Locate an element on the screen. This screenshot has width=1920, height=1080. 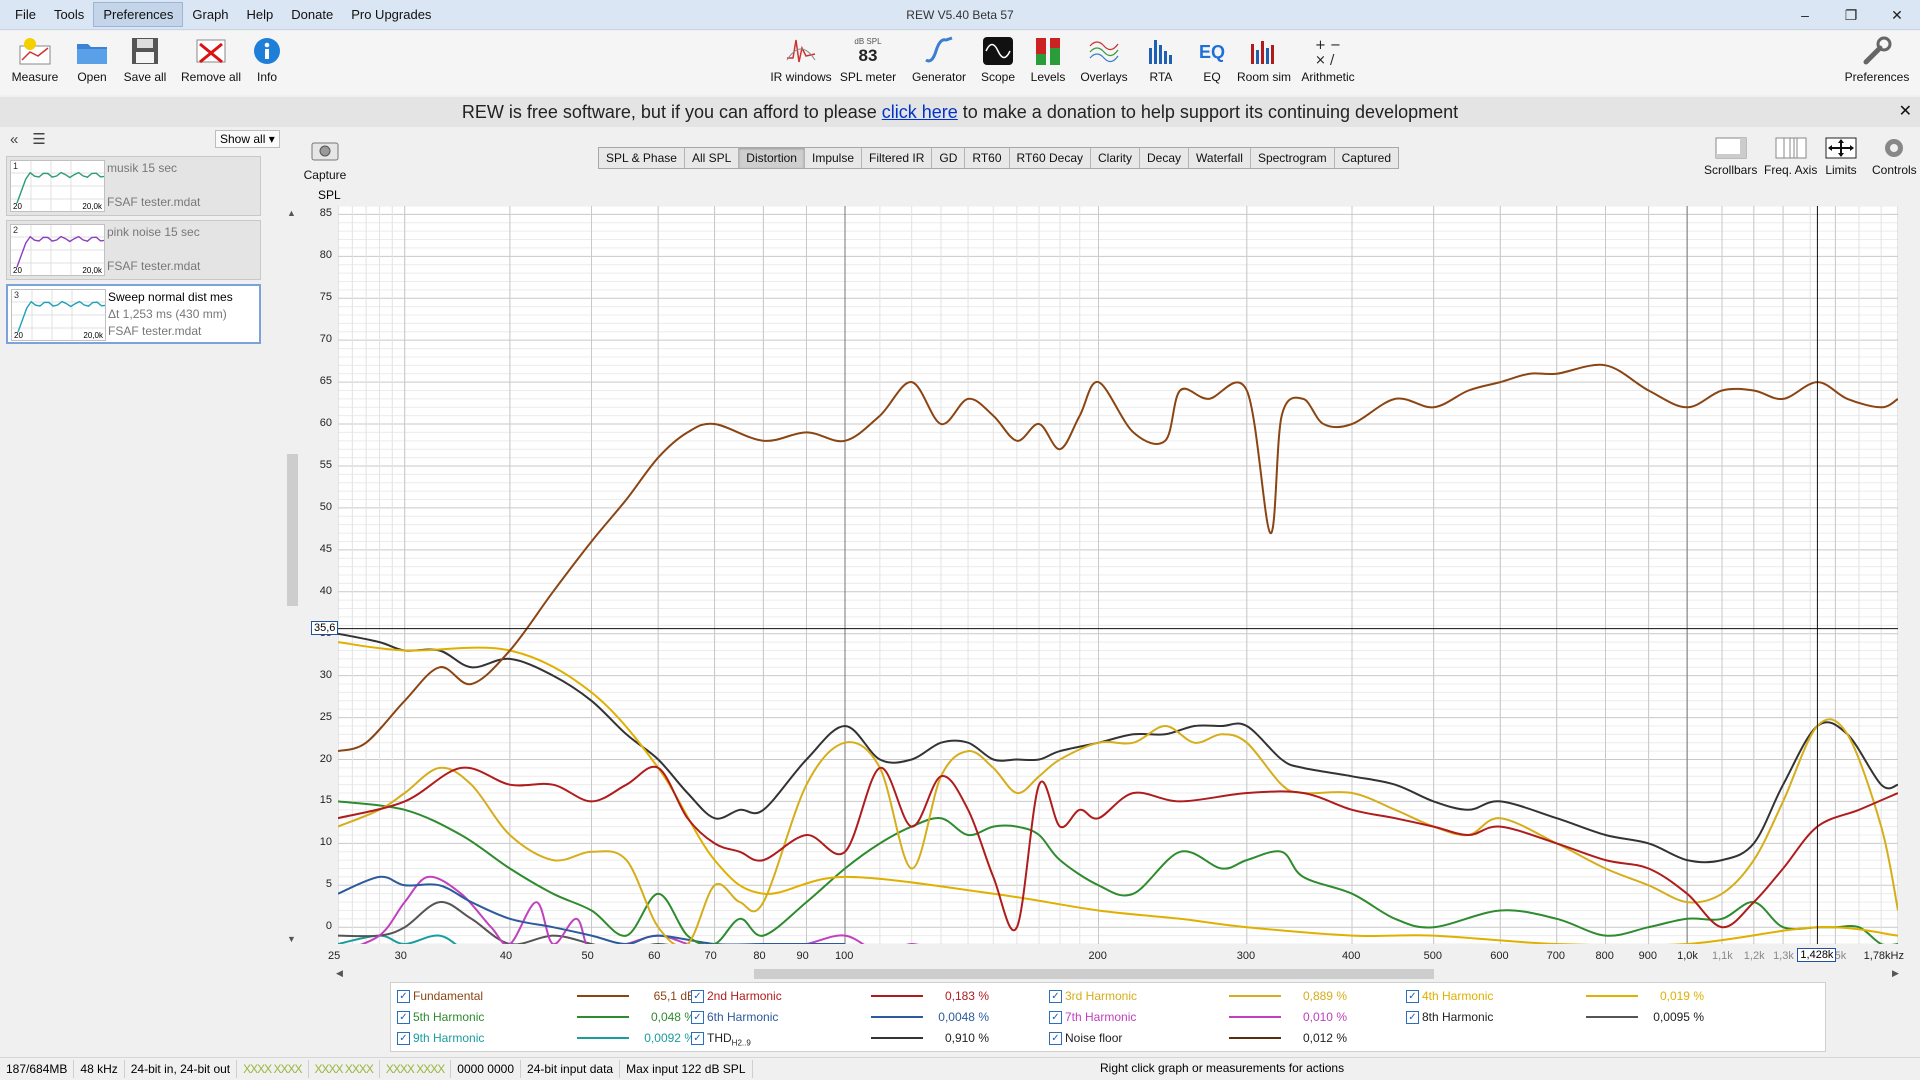
freq-axis-button: Freq. Axis is located at coordinates (1790, 156).